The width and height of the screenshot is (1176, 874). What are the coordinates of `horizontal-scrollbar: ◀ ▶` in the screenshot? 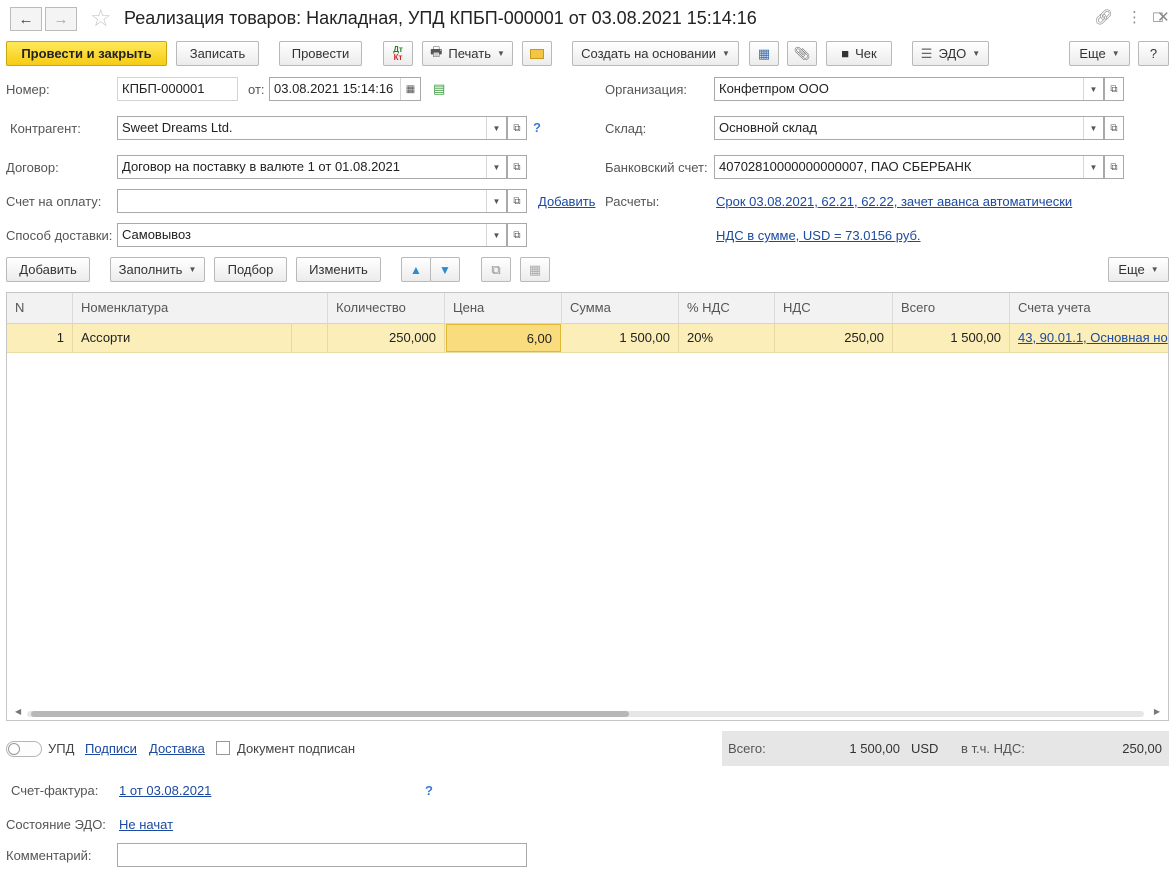 It's located at (587, 712).